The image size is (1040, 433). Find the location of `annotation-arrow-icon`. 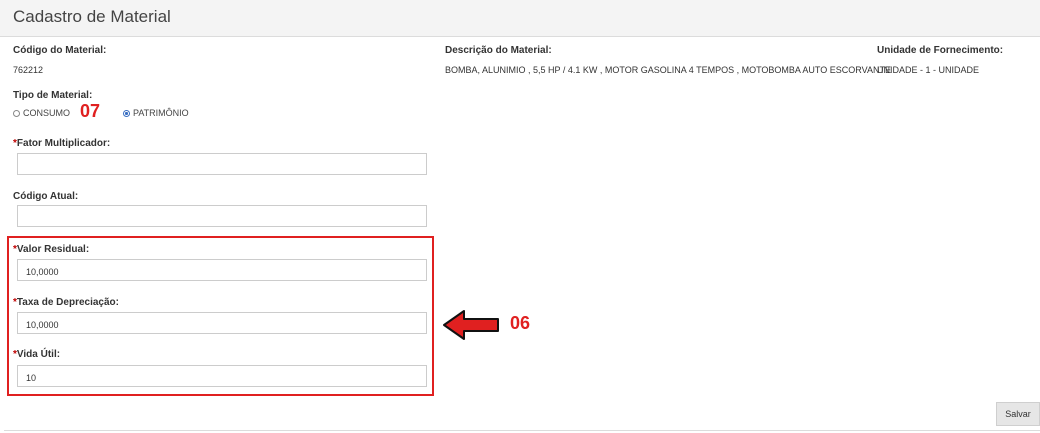

annotation-arrow-icon is located at coordinates (471, 325).